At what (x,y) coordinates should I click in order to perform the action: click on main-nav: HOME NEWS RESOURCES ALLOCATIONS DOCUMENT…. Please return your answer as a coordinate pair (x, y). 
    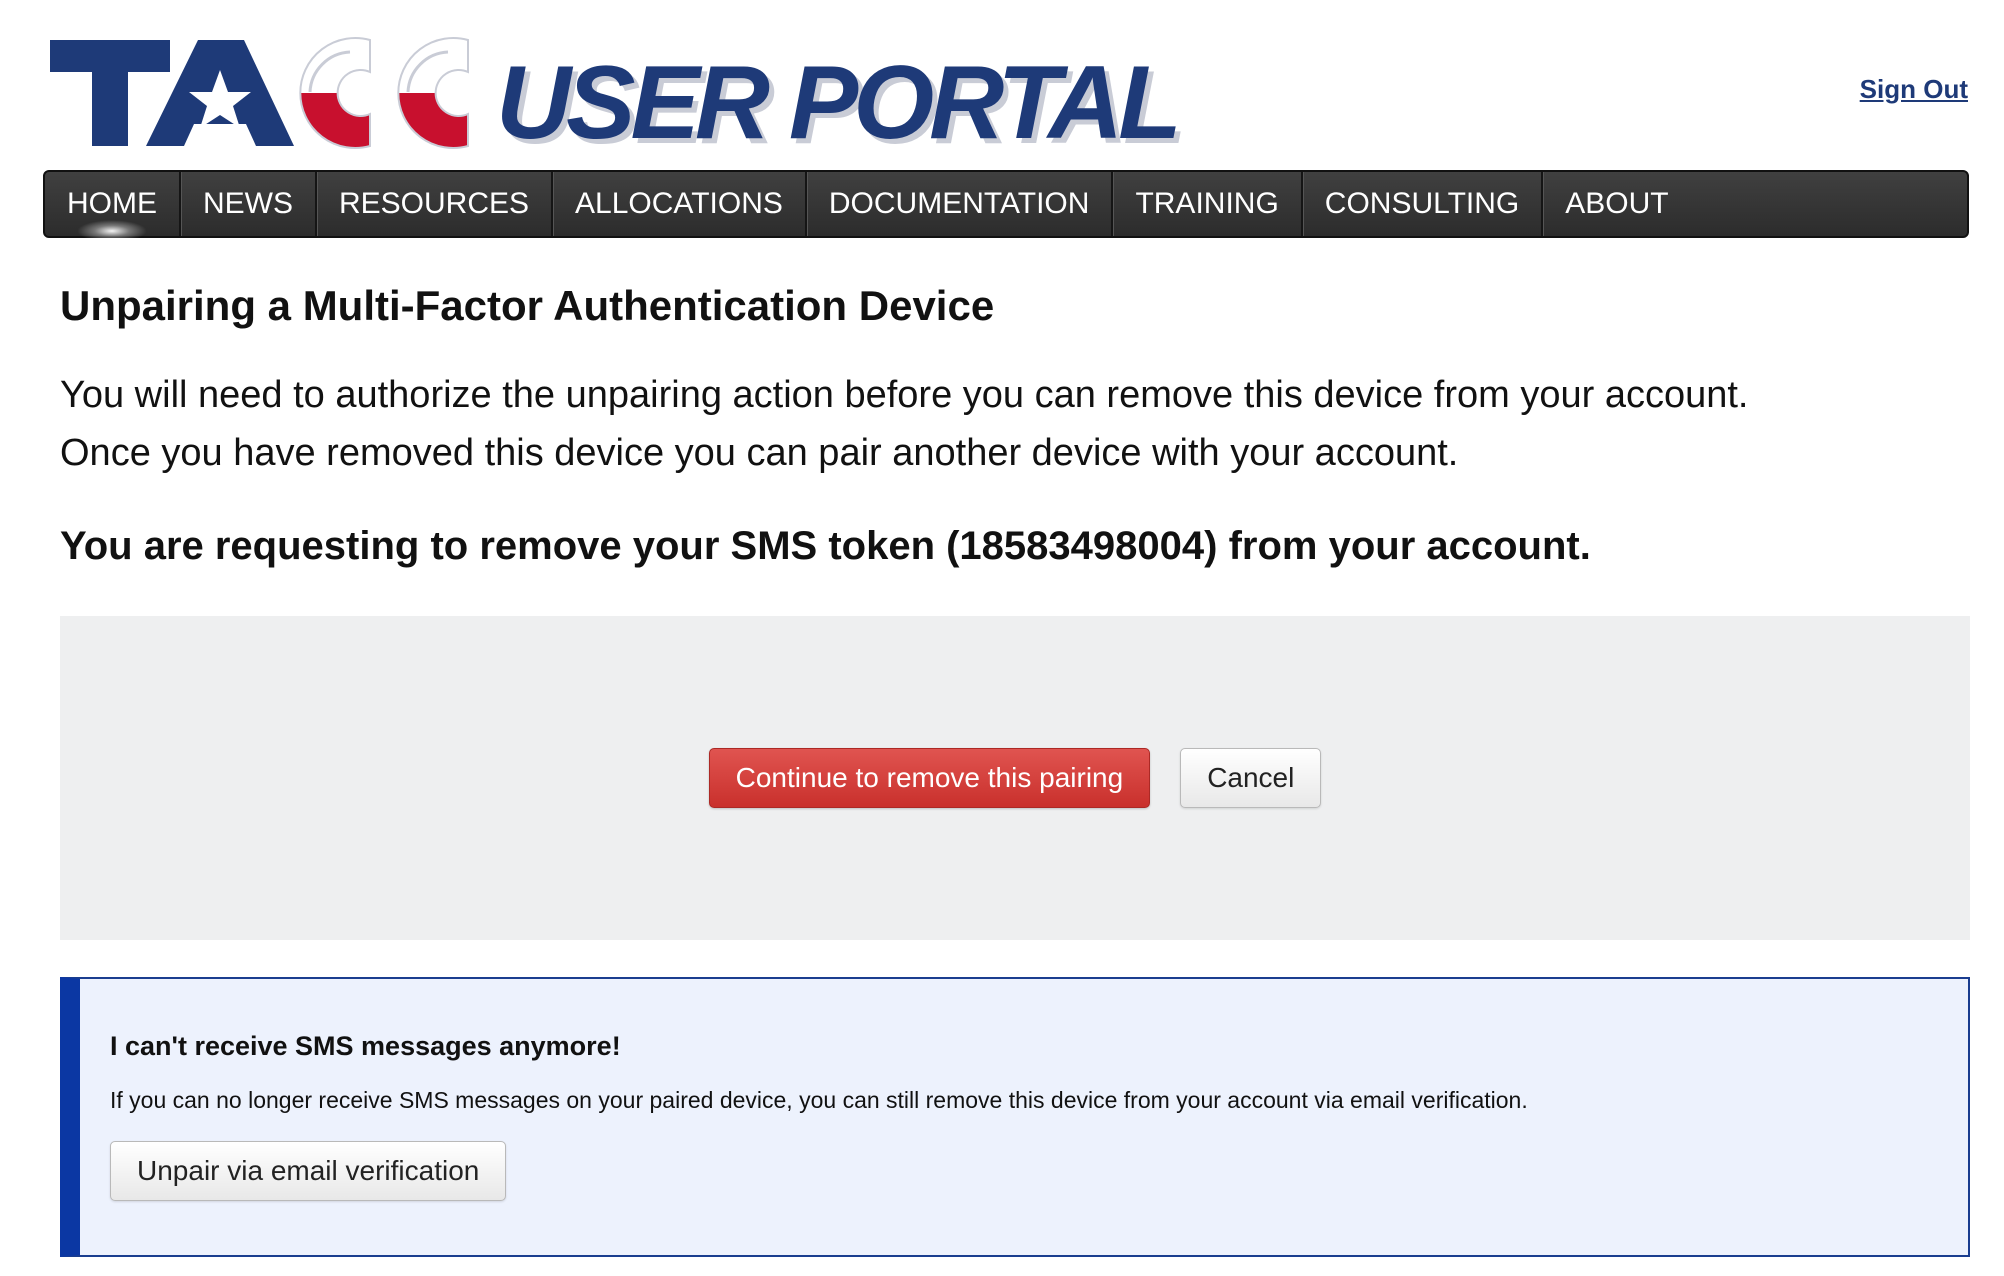
    Looking at the image, I should click on (1006, 204).